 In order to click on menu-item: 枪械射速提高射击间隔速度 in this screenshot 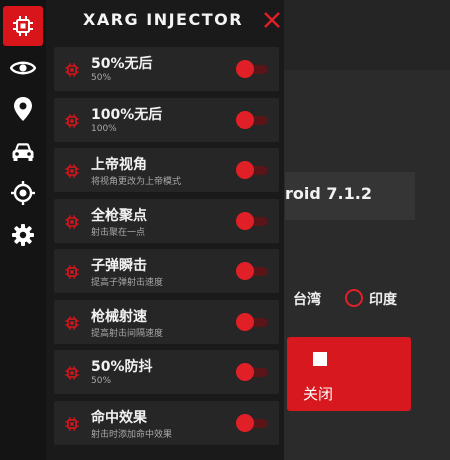, I will do `click(166, 321)`.